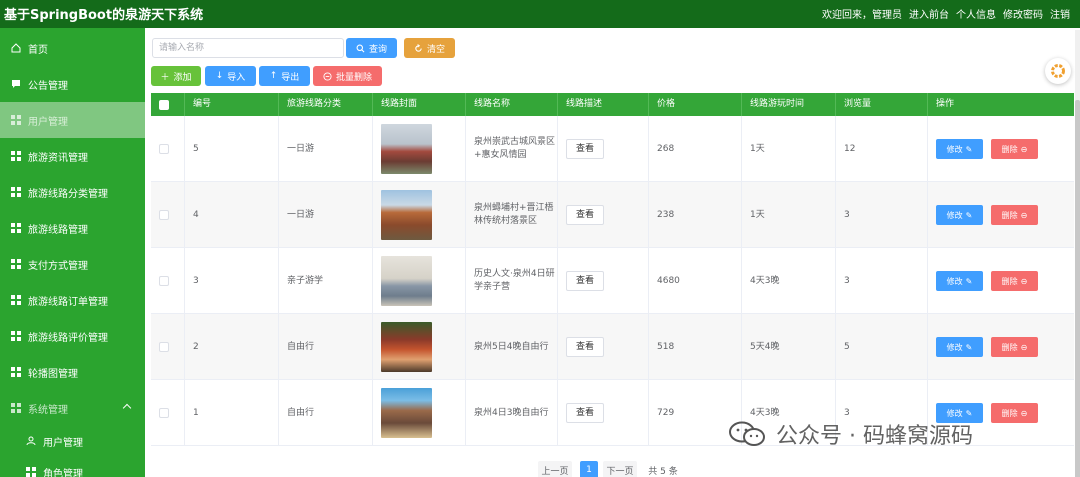  Describe the element at coordinates (72, 264) in the screenshot. I see `sidebar-item-payment: 支付方式管理` at that location.